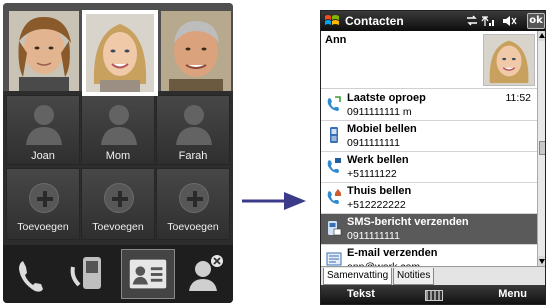  I want to click on row-label: SMS-bericht verzenden, so click(408, 222).